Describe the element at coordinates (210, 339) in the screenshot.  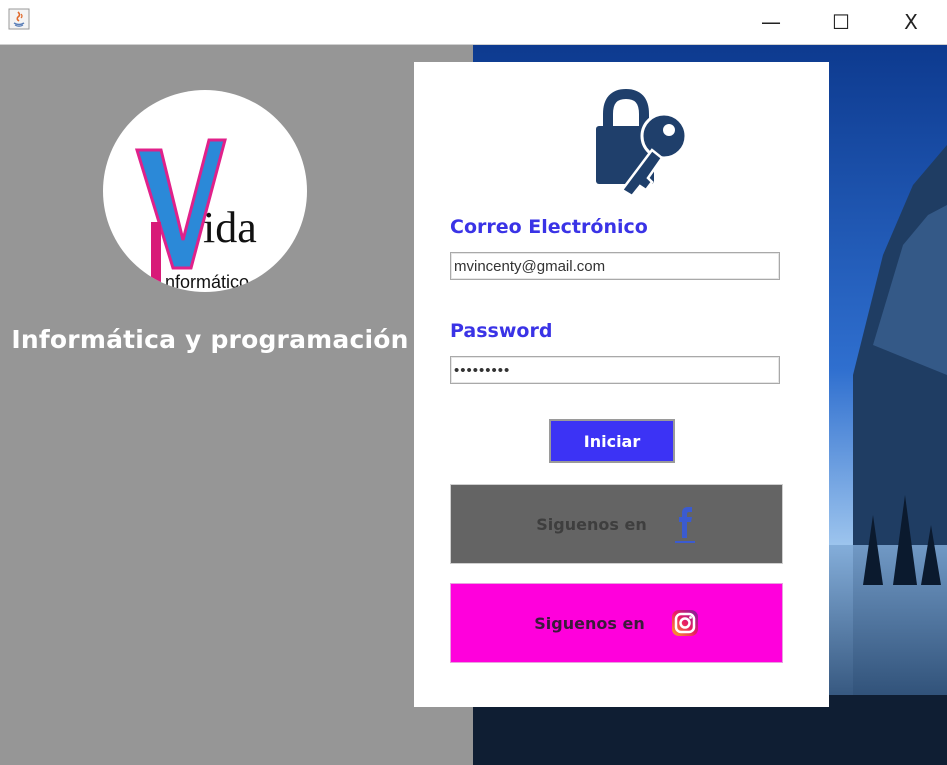
I see `tagline: Informática y programación` at that location.